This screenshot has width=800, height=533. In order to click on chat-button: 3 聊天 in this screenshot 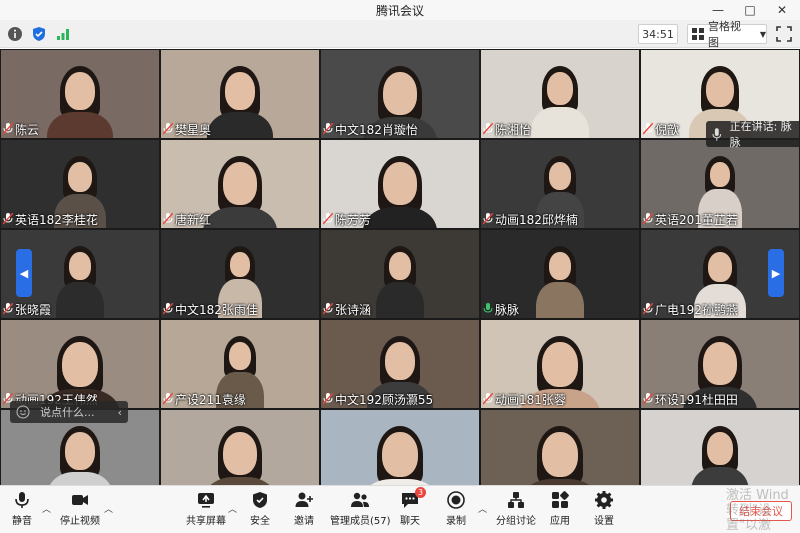, I will do `click(413, 507)`.